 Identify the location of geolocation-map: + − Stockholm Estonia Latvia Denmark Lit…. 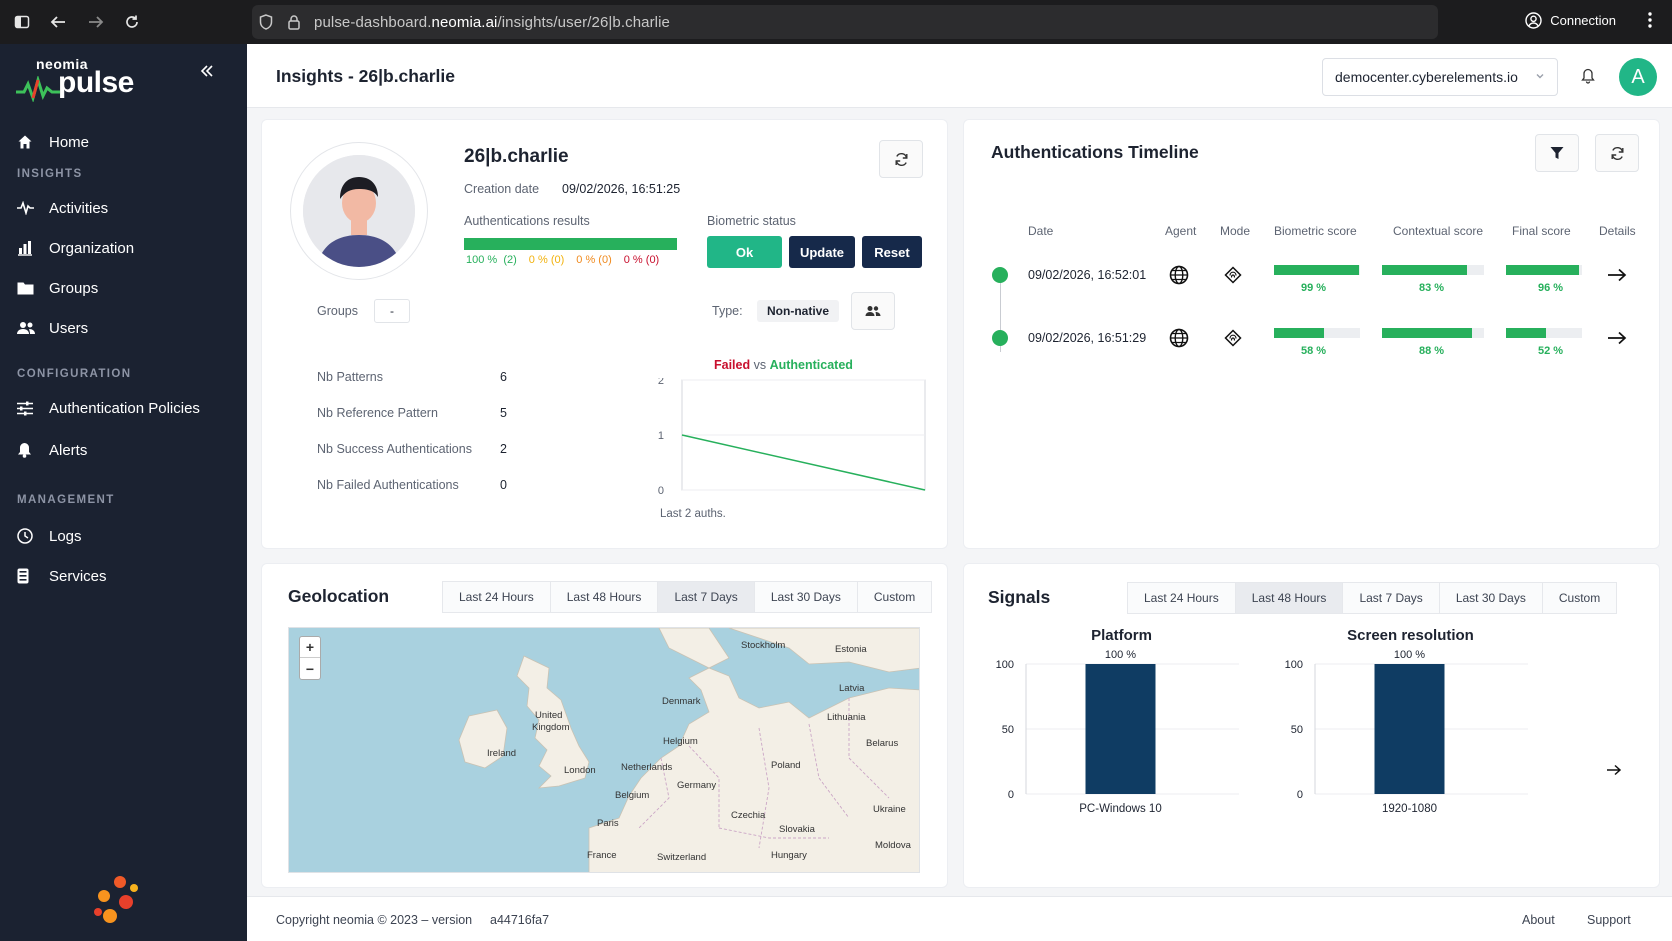
(604, 750).